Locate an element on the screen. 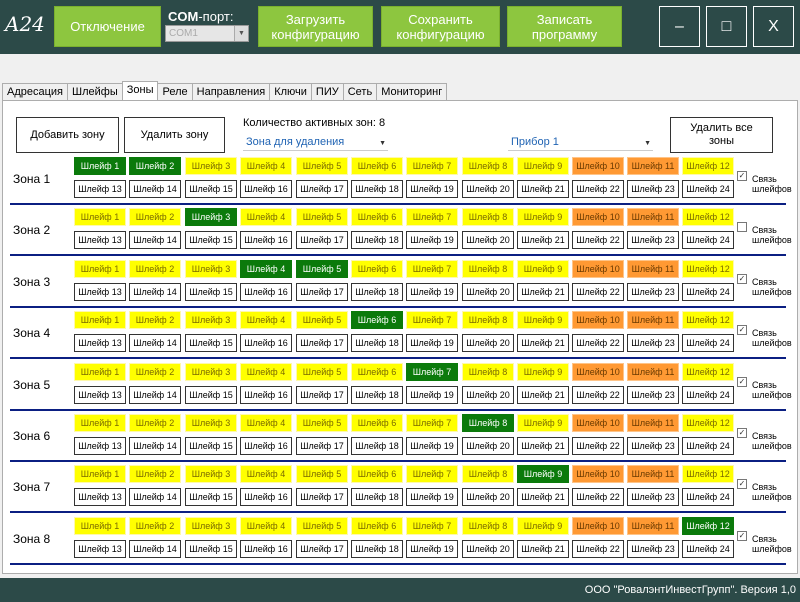  device-select: Прибор 1 ▼ is located at coordinates (580, 143).